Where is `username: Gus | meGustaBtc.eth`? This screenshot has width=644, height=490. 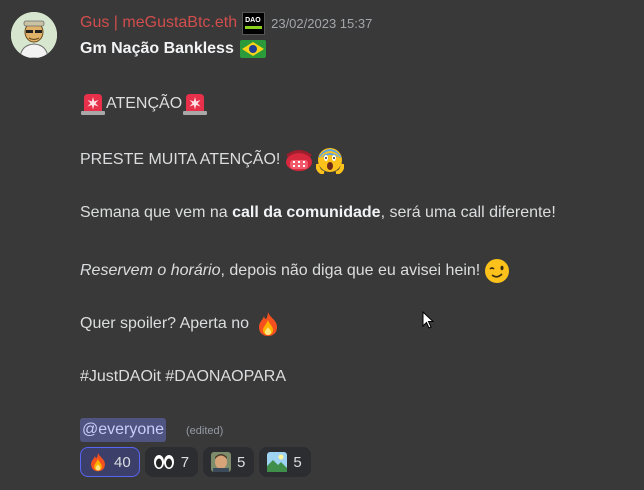 username: Gus | meGustaBtc.eth is located at coordinates (158, 23).